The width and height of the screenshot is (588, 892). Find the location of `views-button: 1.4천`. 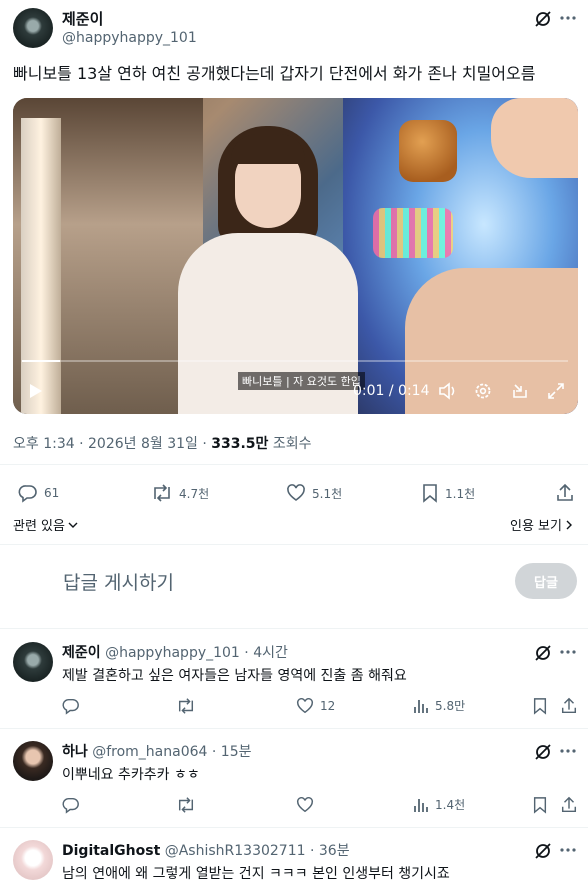

views-button: 1.4천 is located at coordinates (439, 804).